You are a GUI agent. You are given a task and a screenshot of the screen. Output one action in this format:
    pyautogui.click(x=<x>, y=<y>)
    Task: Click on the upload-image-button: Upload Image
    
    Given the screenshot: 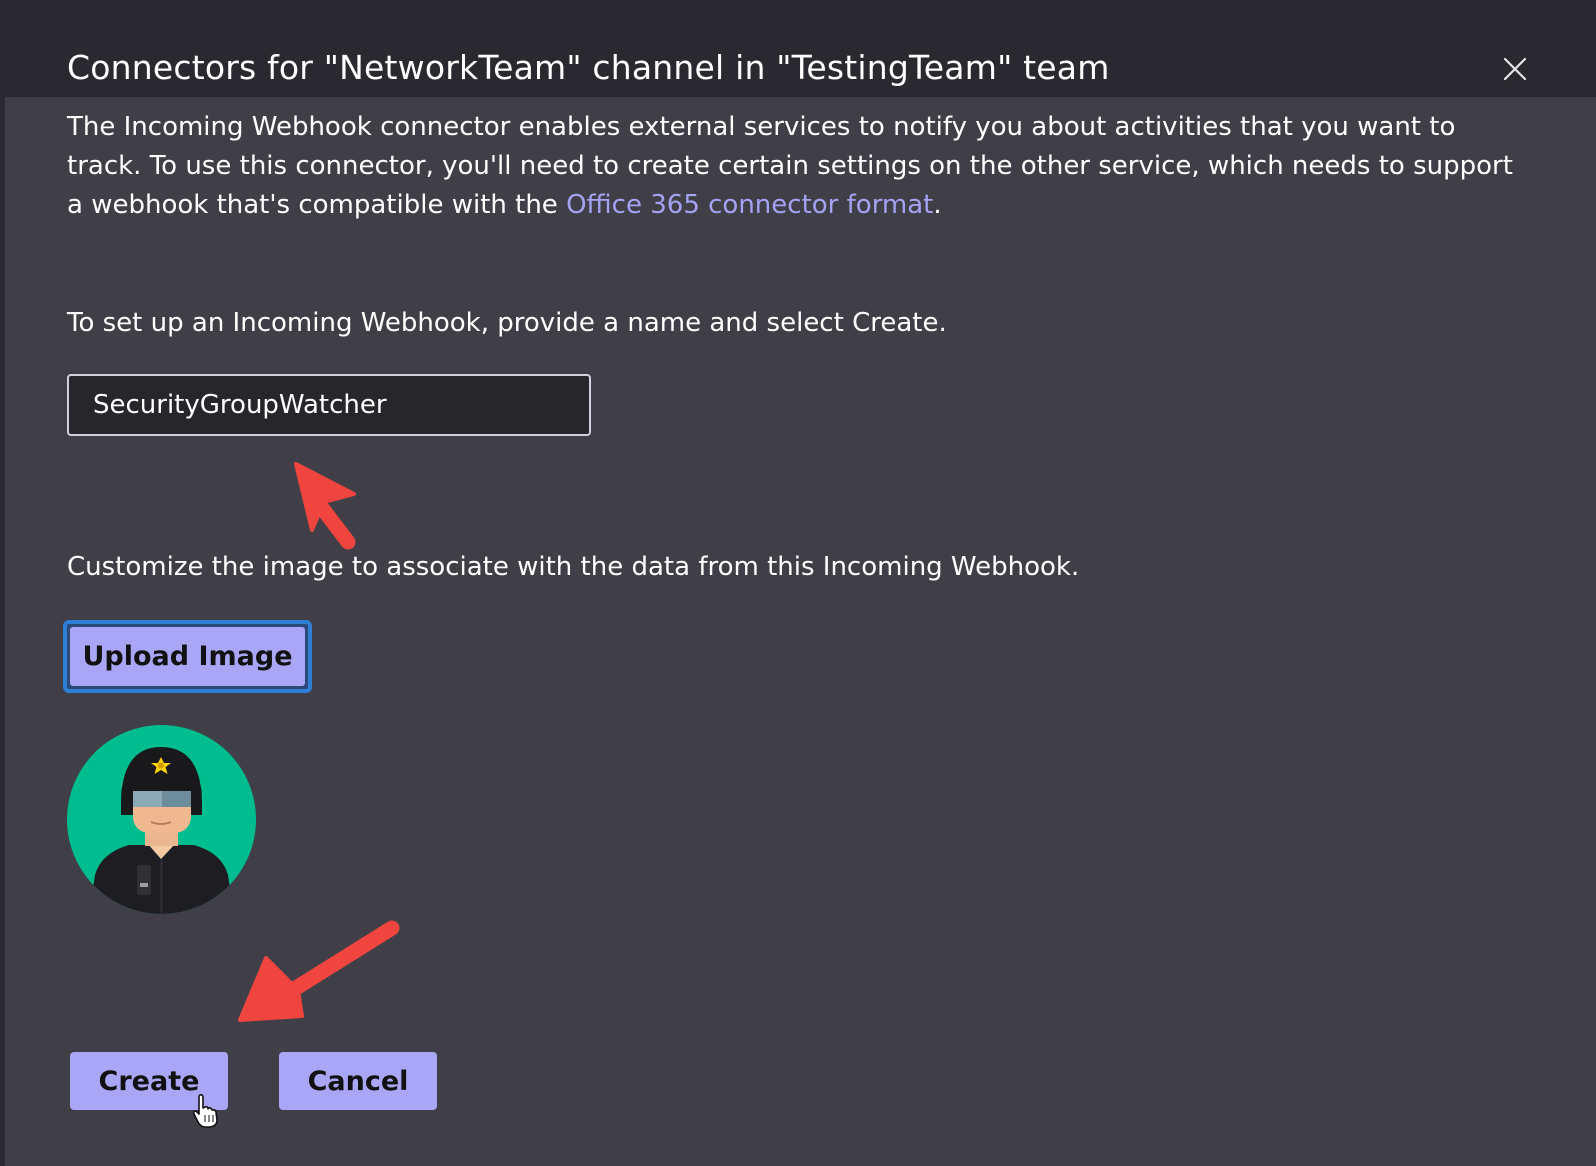 What is the action you would take?
    pyautogui.click(x=187, y=656)
    